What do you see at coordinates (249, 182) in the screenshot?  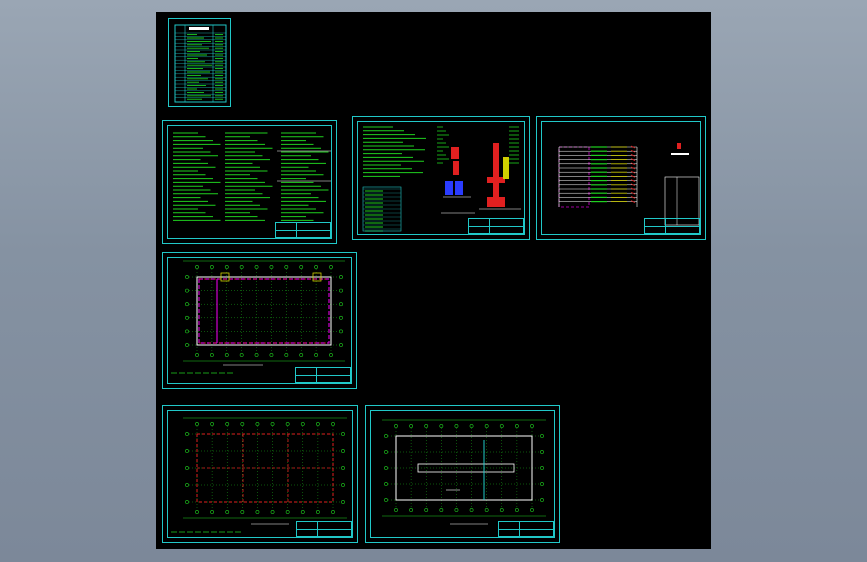 I see `sheet-design-notes` at bounding box center [249, 182].